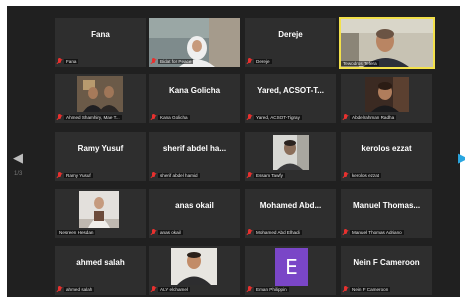 The image size is (465, 297). What do you see at coordinates (100, 42) in the screenshot?
I see `participant-tile: Fana Fana` at bounding box center [100, 42].